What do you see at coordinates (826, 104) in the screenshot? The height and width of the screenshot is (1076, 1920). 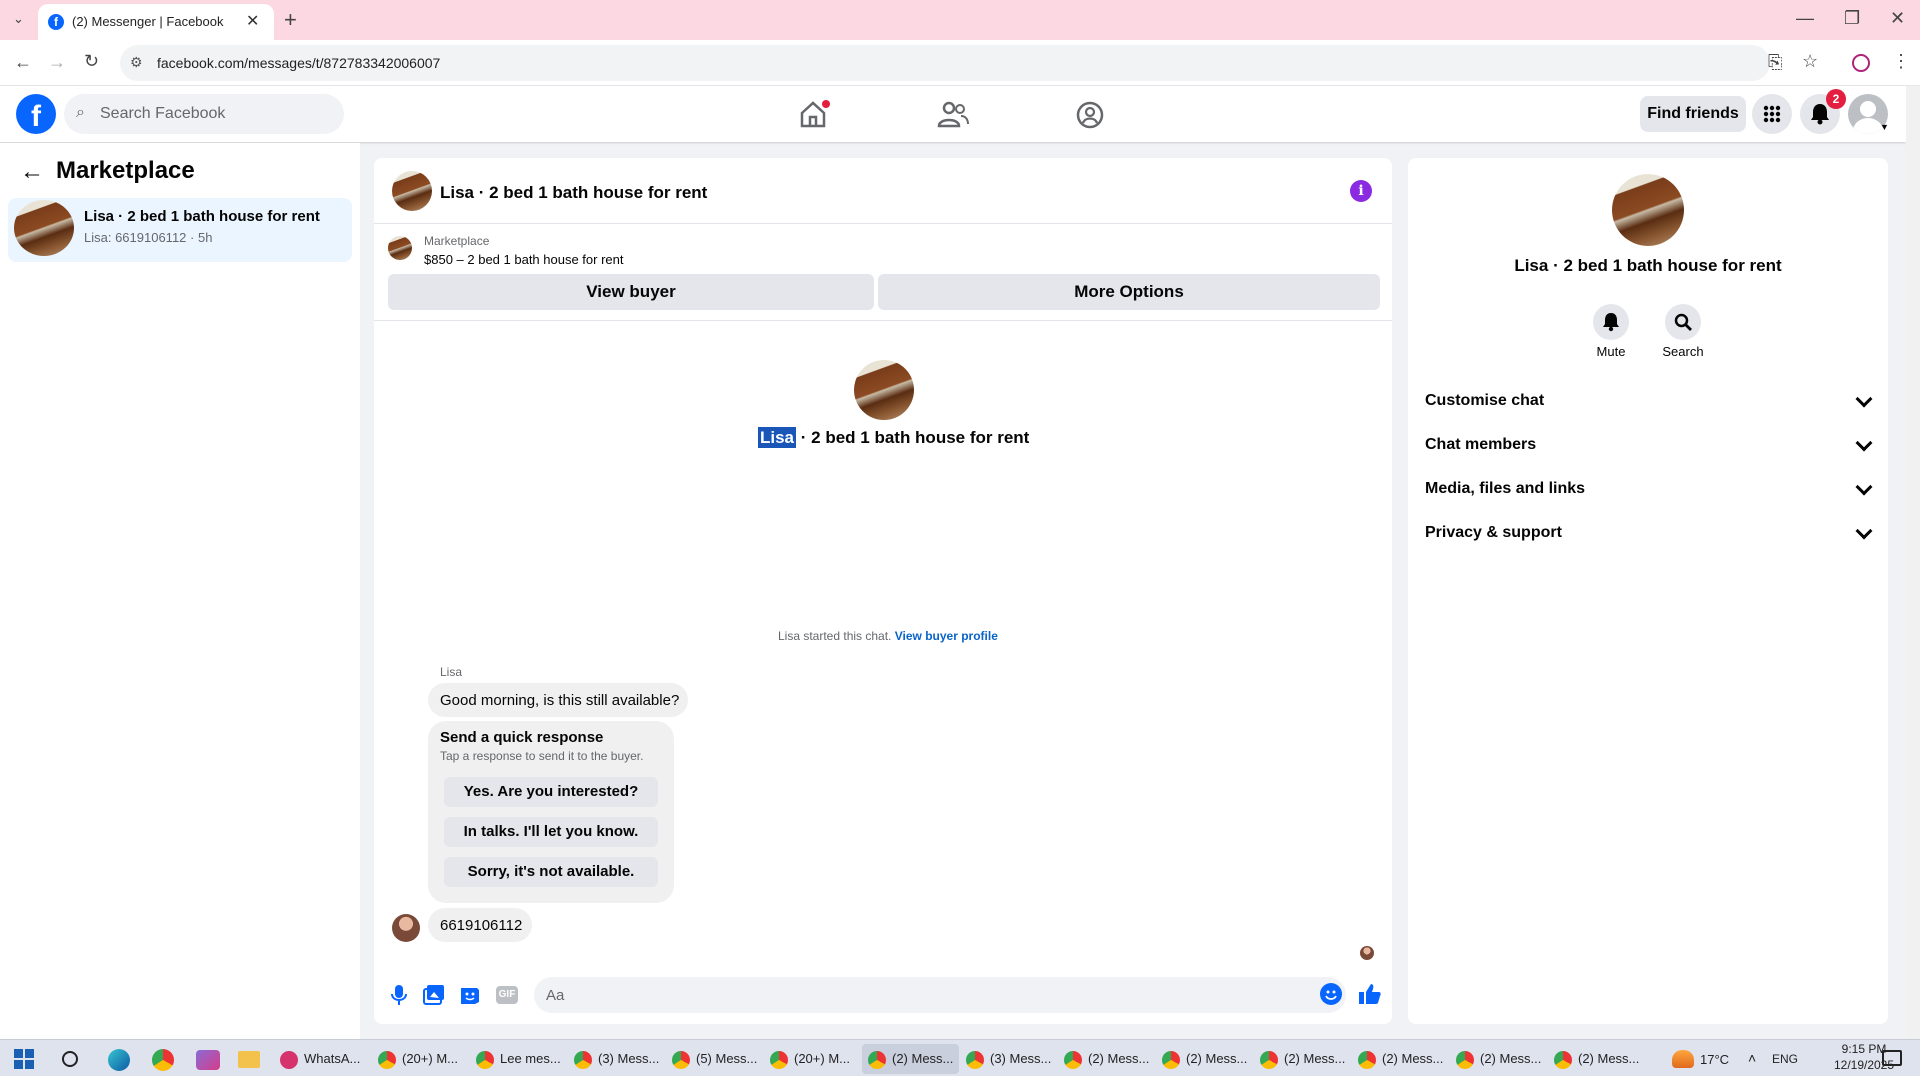 I see `home-notification-dot` at bounding box center [826, 104].